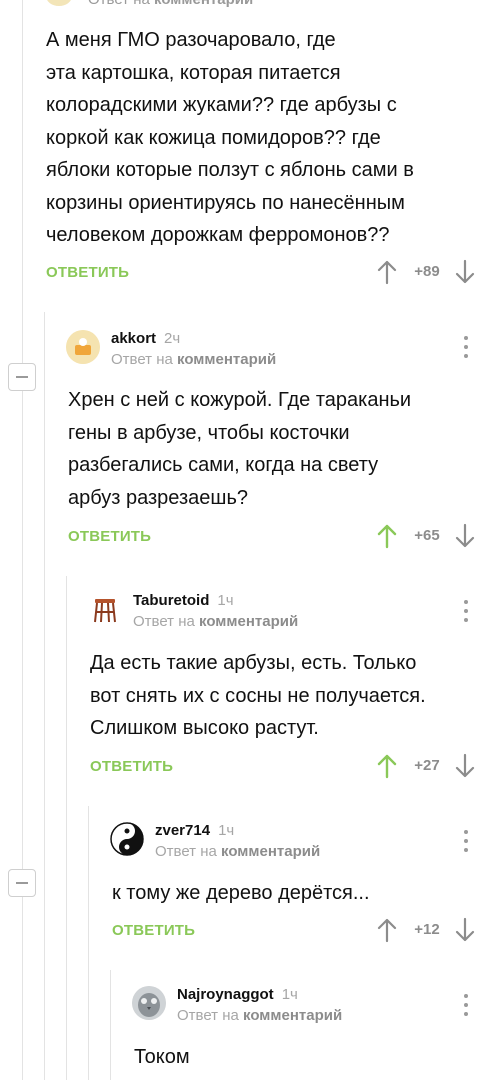  What do you see at coordinates (204, 728) in the screenshot?
I see `comment-line: Слишком высоко растут.` at bounding box center [204, 728].